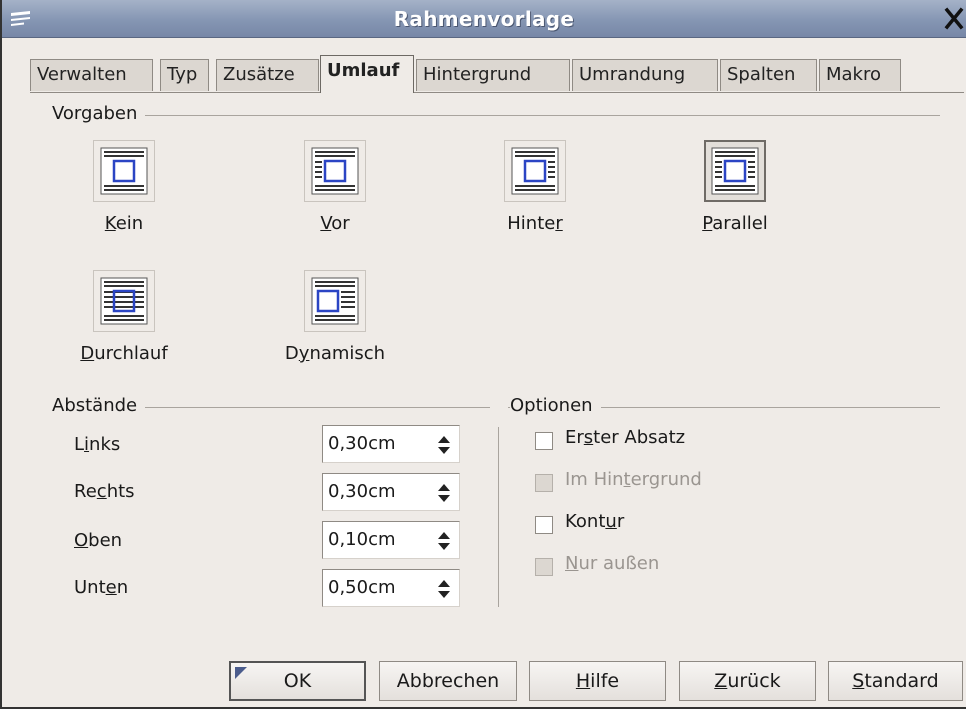 Image resolution: width=966 pixels, height=709 pixels. What do you see at coordinates (99, 405) in the screenshot?
I see `abstaende-heading: Abstände` at bounding box center [99, 405].